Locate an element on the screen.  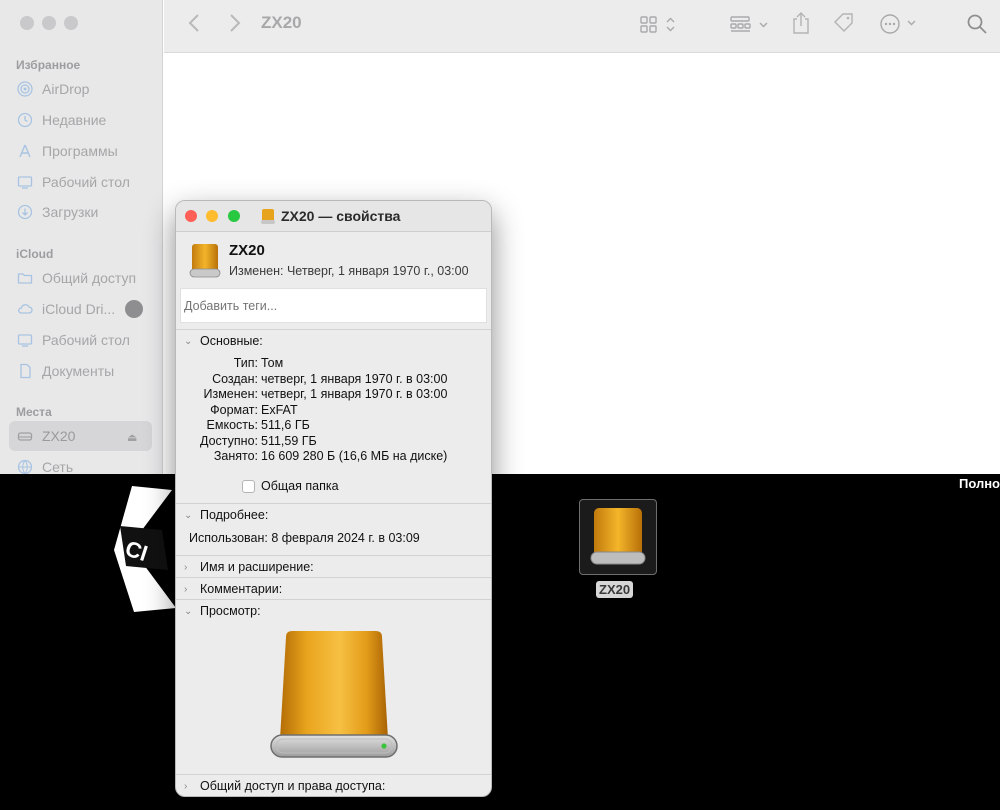
sidebar-heading-icloud: iCloud is located at coordinates (35, 254).